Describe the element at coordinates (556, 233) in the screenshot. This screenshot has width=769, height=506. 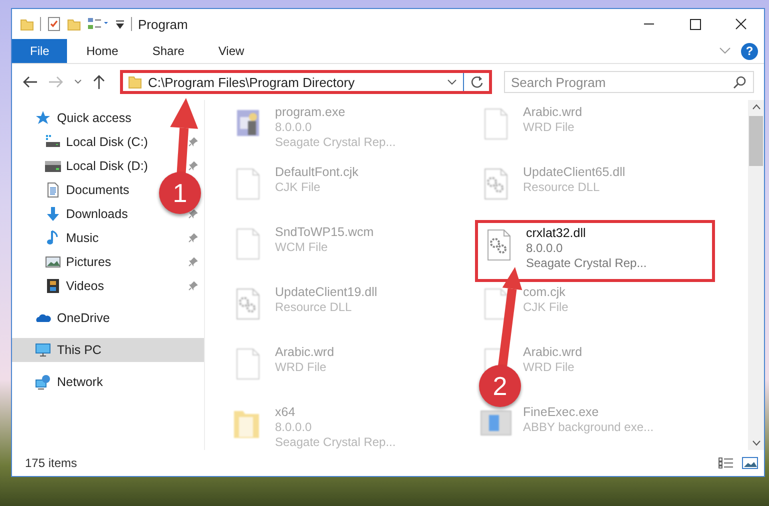
I see `file-name: crxlat32.dll` at that location.